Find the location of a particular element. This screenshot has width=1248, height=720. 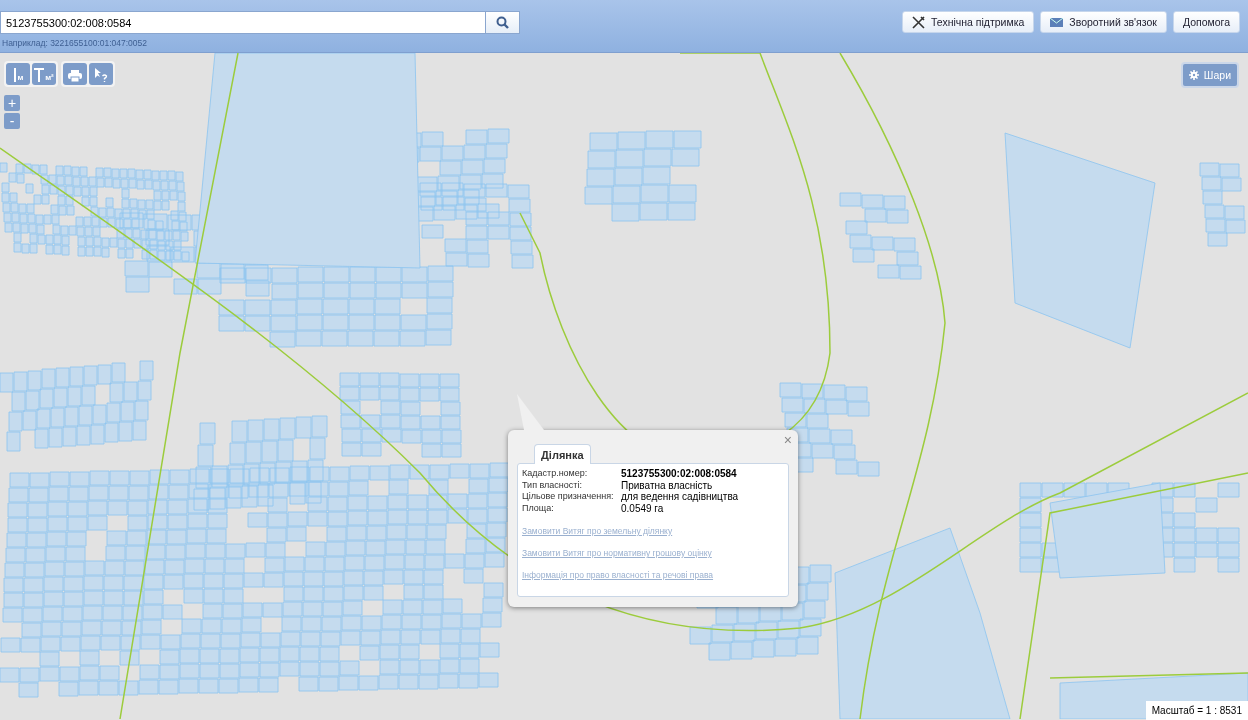

measure-distance-button: м is located at coordinates (18, 74).